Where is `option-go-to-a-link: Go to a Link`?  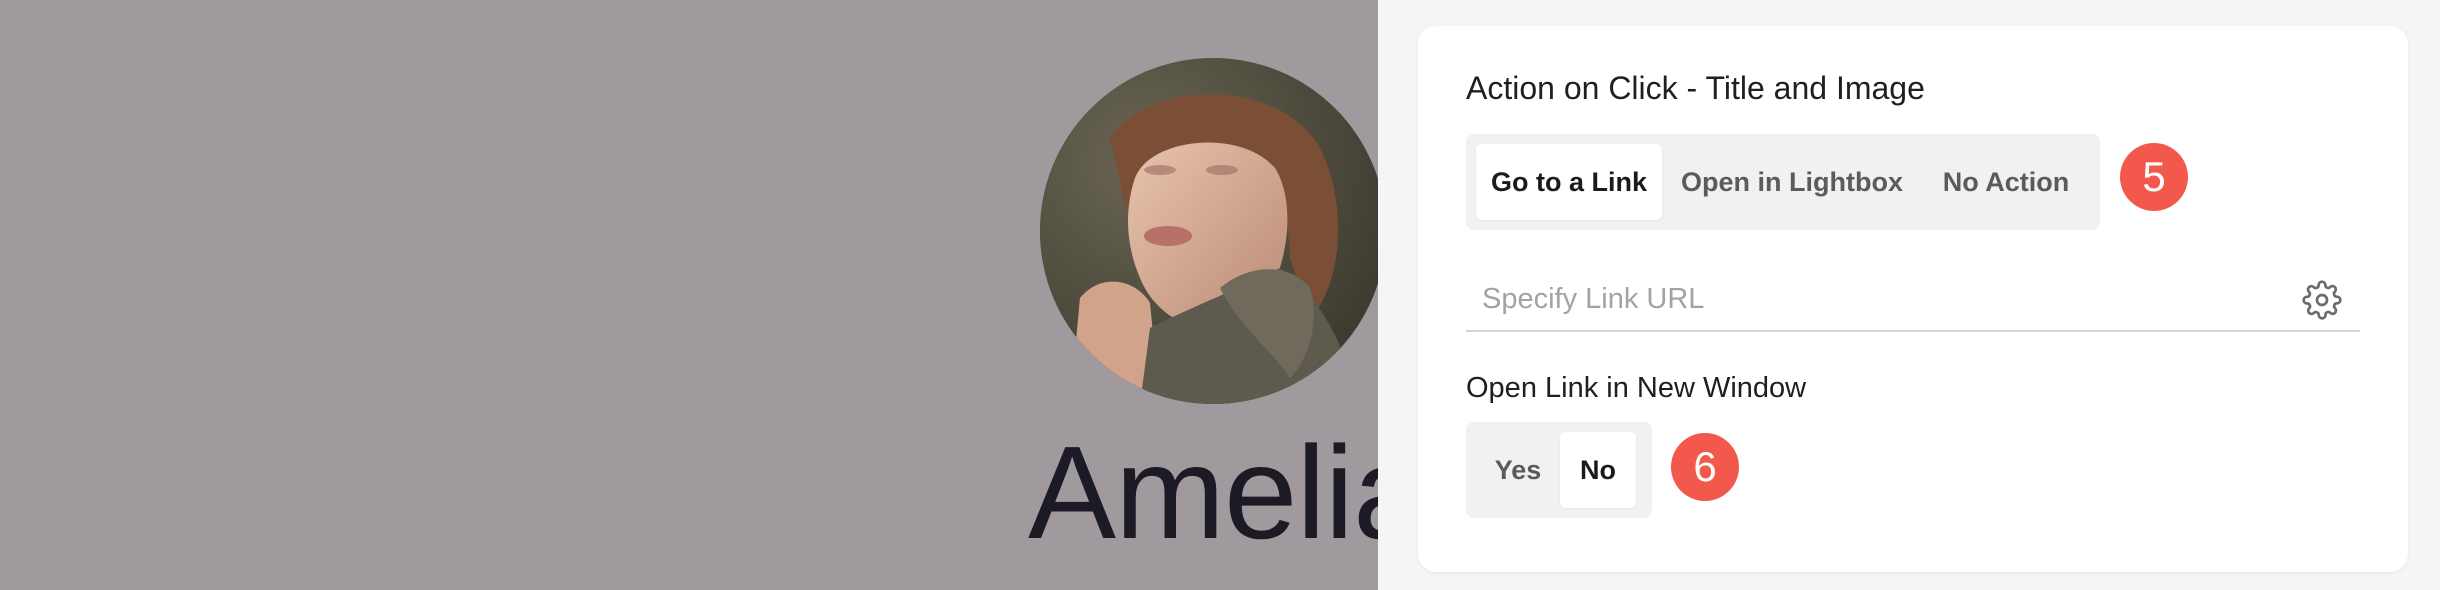 option-go-to-a-link: Go to a Link is located at coordinates (1569, 182).